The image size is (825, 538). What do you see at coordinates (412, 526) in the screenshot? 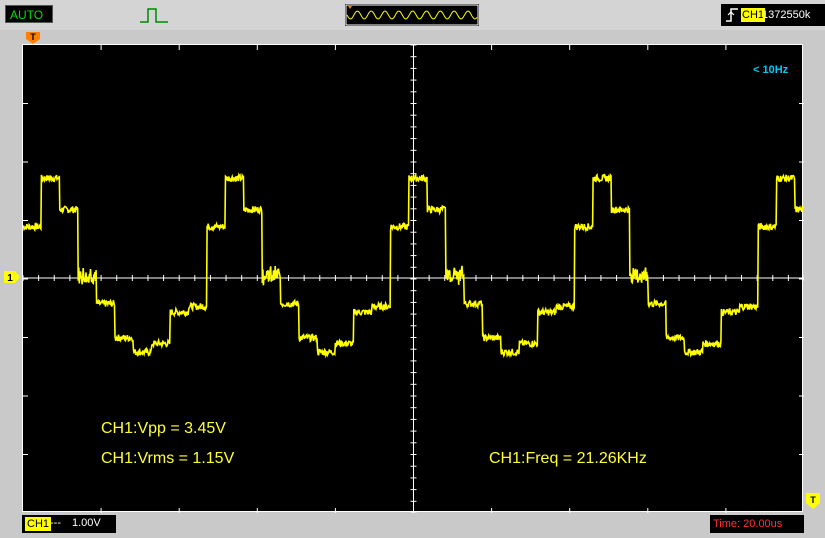
I see `bottom-status-bar: CH1 --- 1.00V Time: 20.00us` at bounding box center [412, 526].